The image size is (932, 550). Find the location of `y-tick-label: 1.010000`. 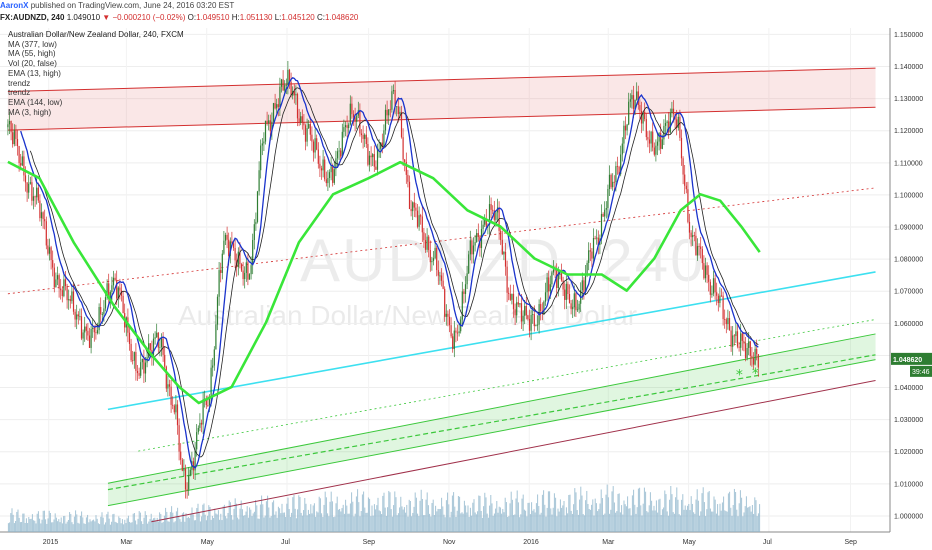

y-tick-label: 1.010000 is located at coordinates (908, 484).